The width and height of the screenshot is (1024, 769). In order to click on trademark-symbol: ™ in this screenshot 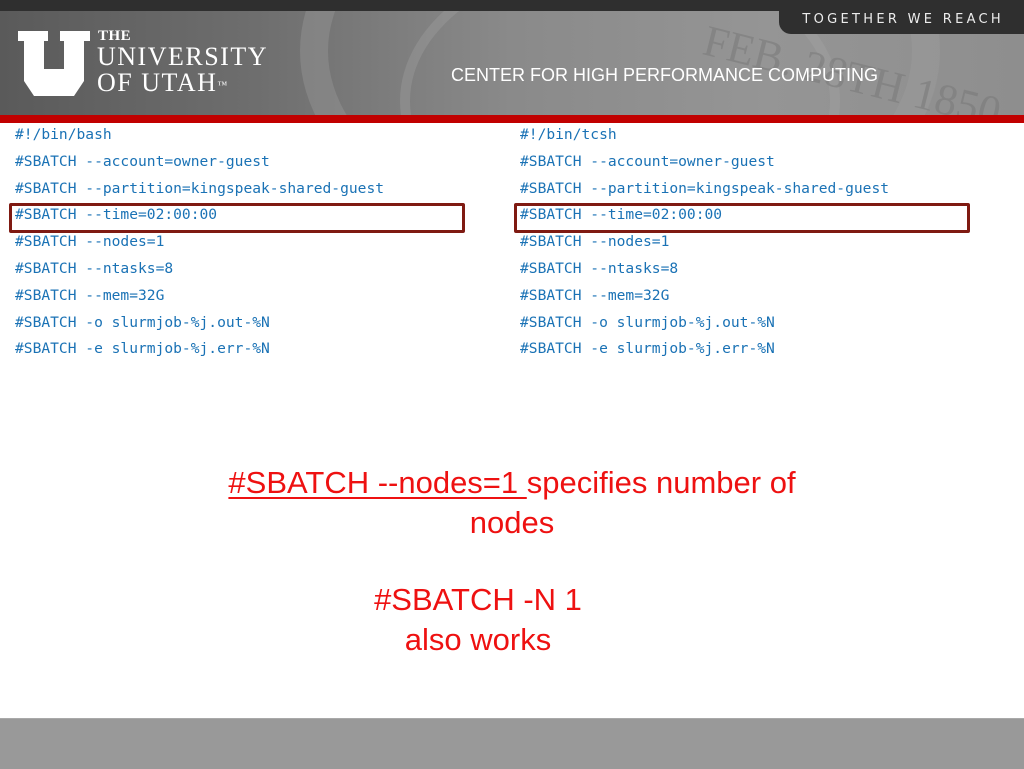, I will do `click(222, 85)`.